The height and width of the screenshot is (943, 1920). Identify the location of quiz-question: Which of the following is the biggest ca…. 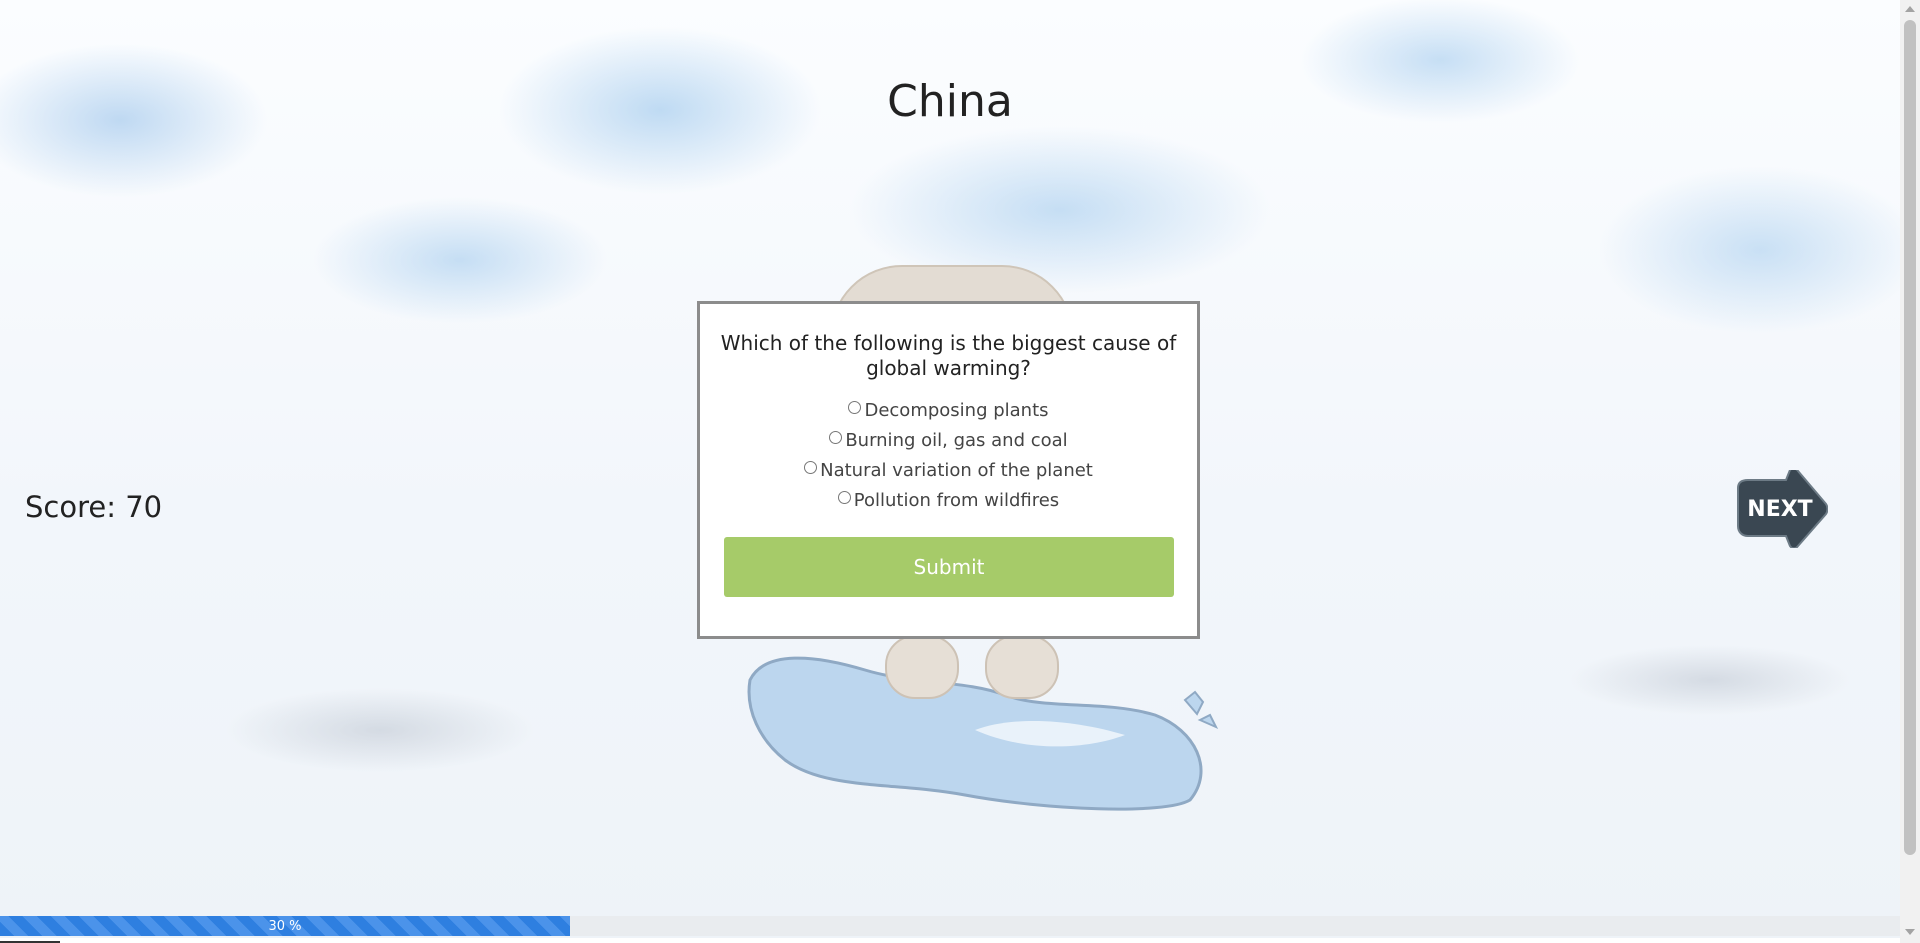
(948, 355).